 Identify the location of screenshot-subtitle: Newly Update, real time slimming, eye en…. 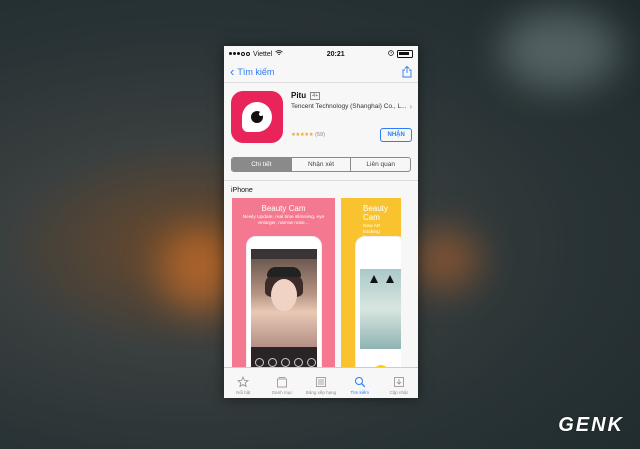
(283, 220).